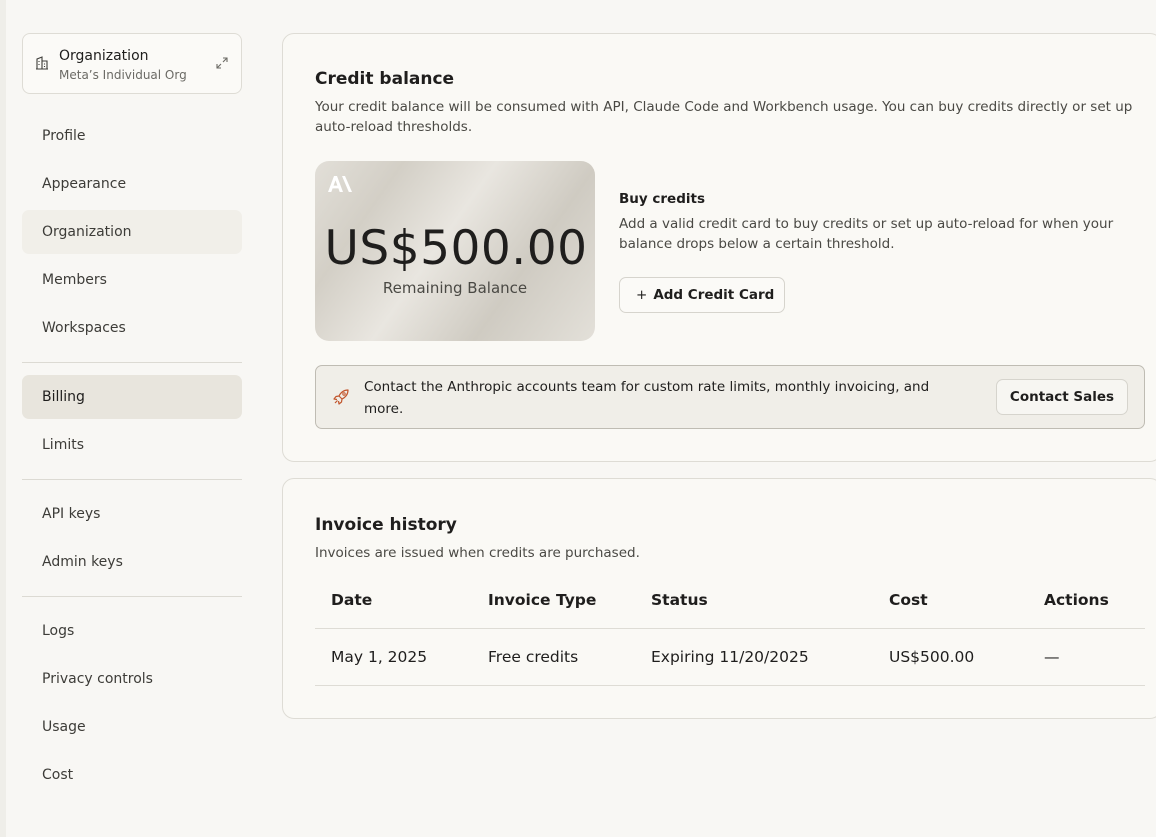  Describe the element at coordinates (132, 184) in the screenshot. I see `sidebar-item-appearance: Appearance` at that location.